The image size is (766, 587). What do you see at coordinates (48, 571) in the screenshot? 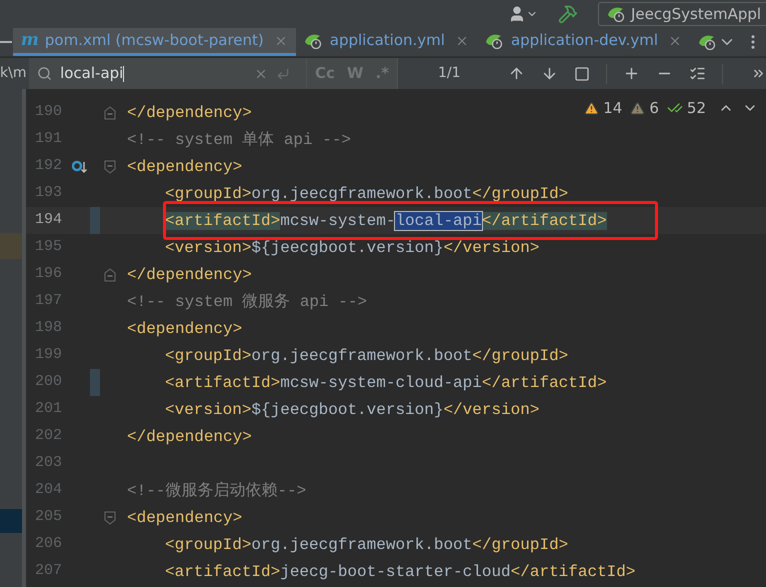
I see `line-number: 207` at bounding box center [48, 571].